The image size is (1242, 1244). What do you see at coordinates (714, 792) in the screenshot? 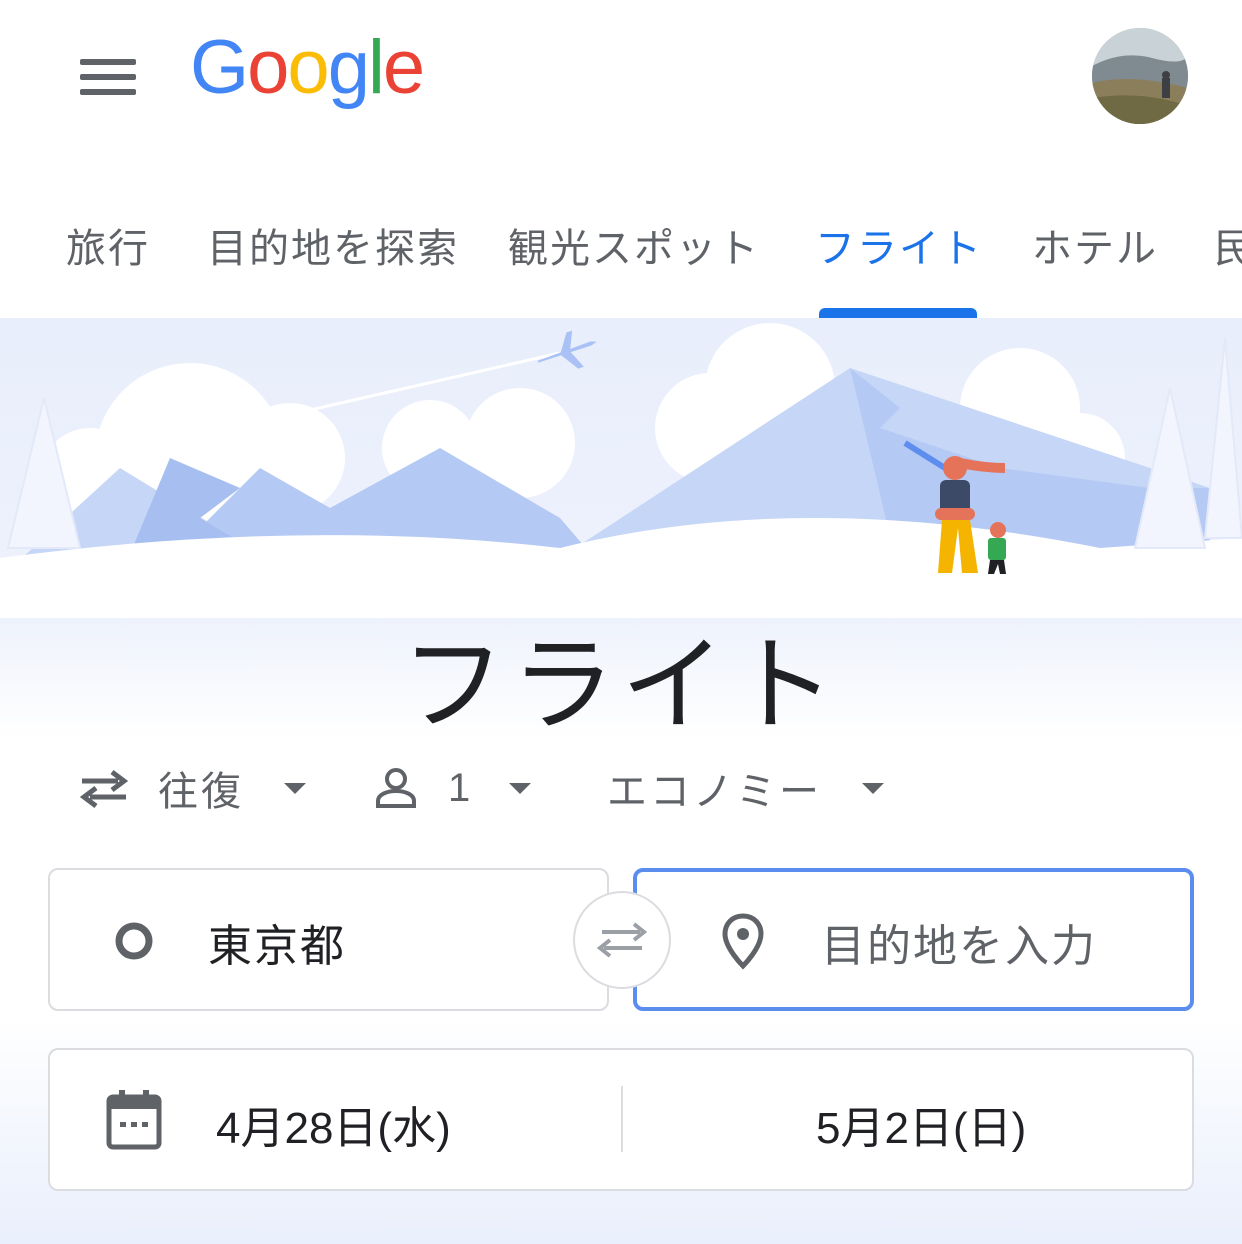
I see `cabin-class-label: エコノミー` at bounding box center [714, 792].